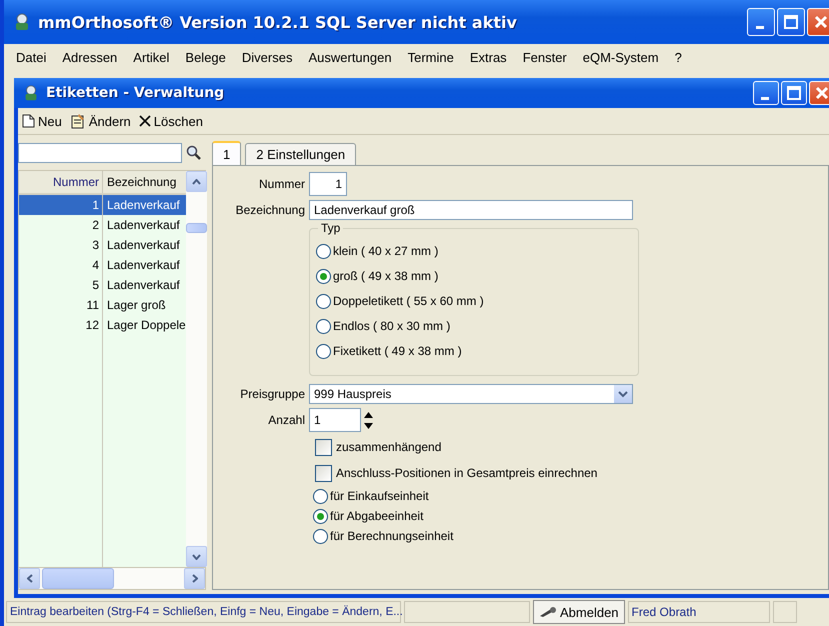 The image size is (829, 626). What do you see at coordinates (61, 205) in the screenshot?
I see `table-cell: 1` at bounding box center [61, 205].